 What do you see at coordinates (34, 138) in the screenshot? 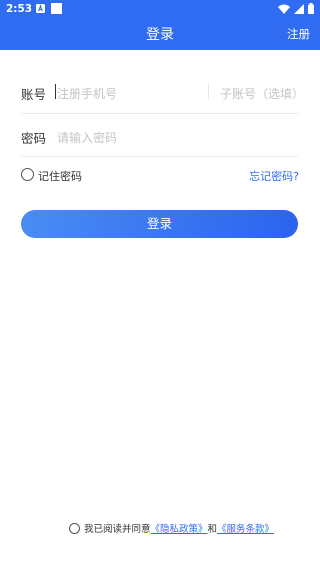
I see `password-label: 密码` at bounding box center [34, 138].